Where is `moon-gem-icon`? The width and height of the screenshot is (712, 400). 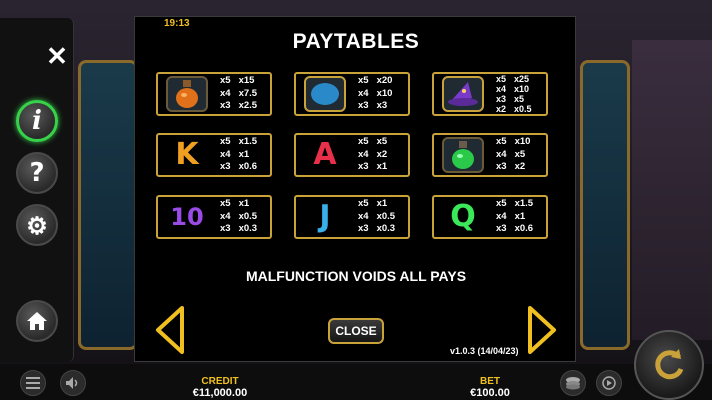 moon-gem-icon is located at coordinates (325, 94).